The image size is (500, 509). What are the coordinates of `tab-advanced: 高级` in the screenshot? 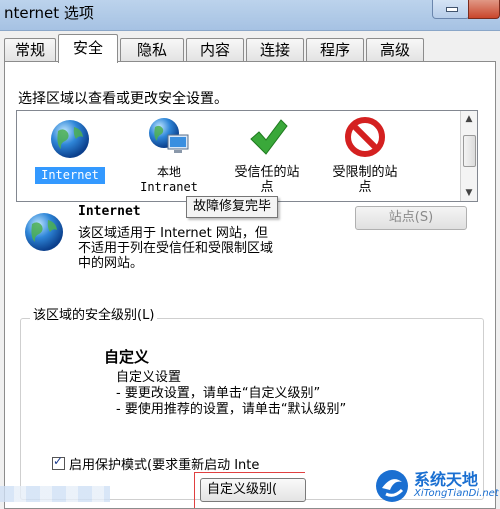 It's located at (395, 49).